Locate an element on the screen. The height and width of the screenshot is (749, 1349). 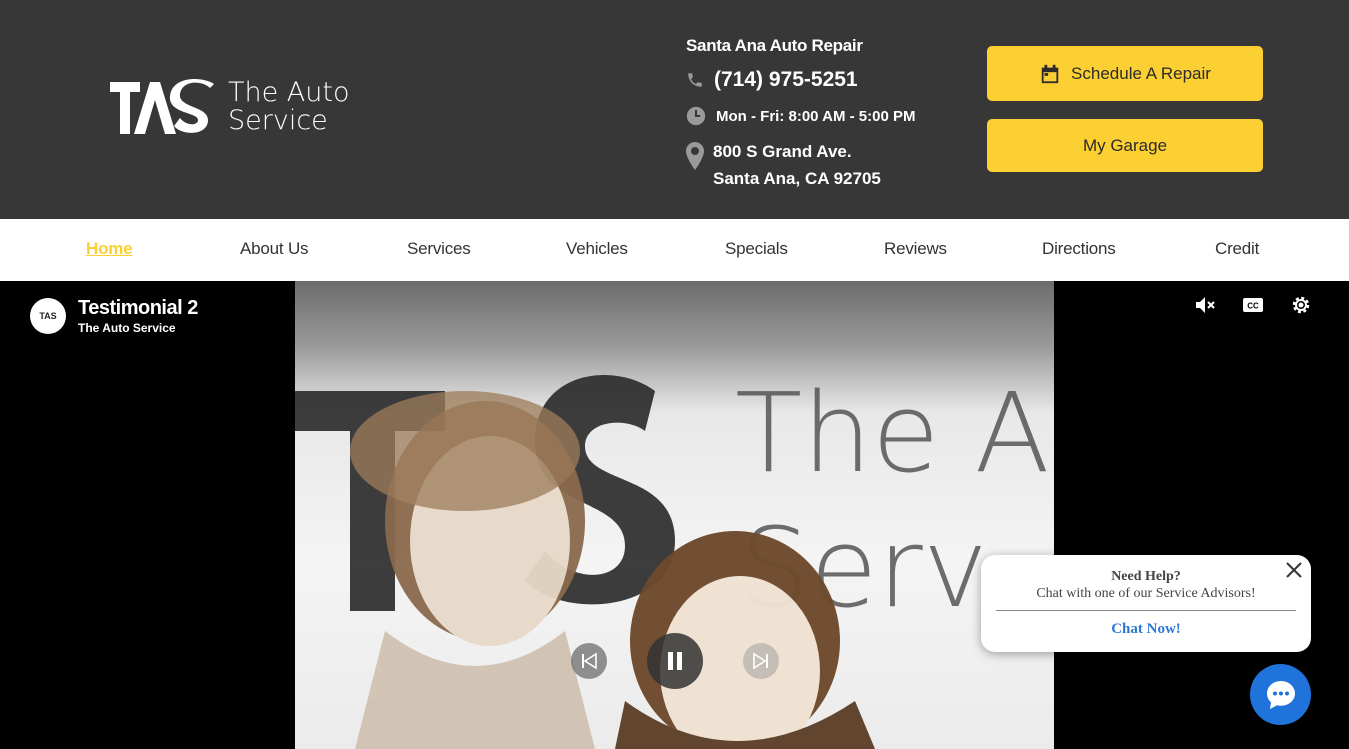
previous-button is located at coordinates (589, 661).